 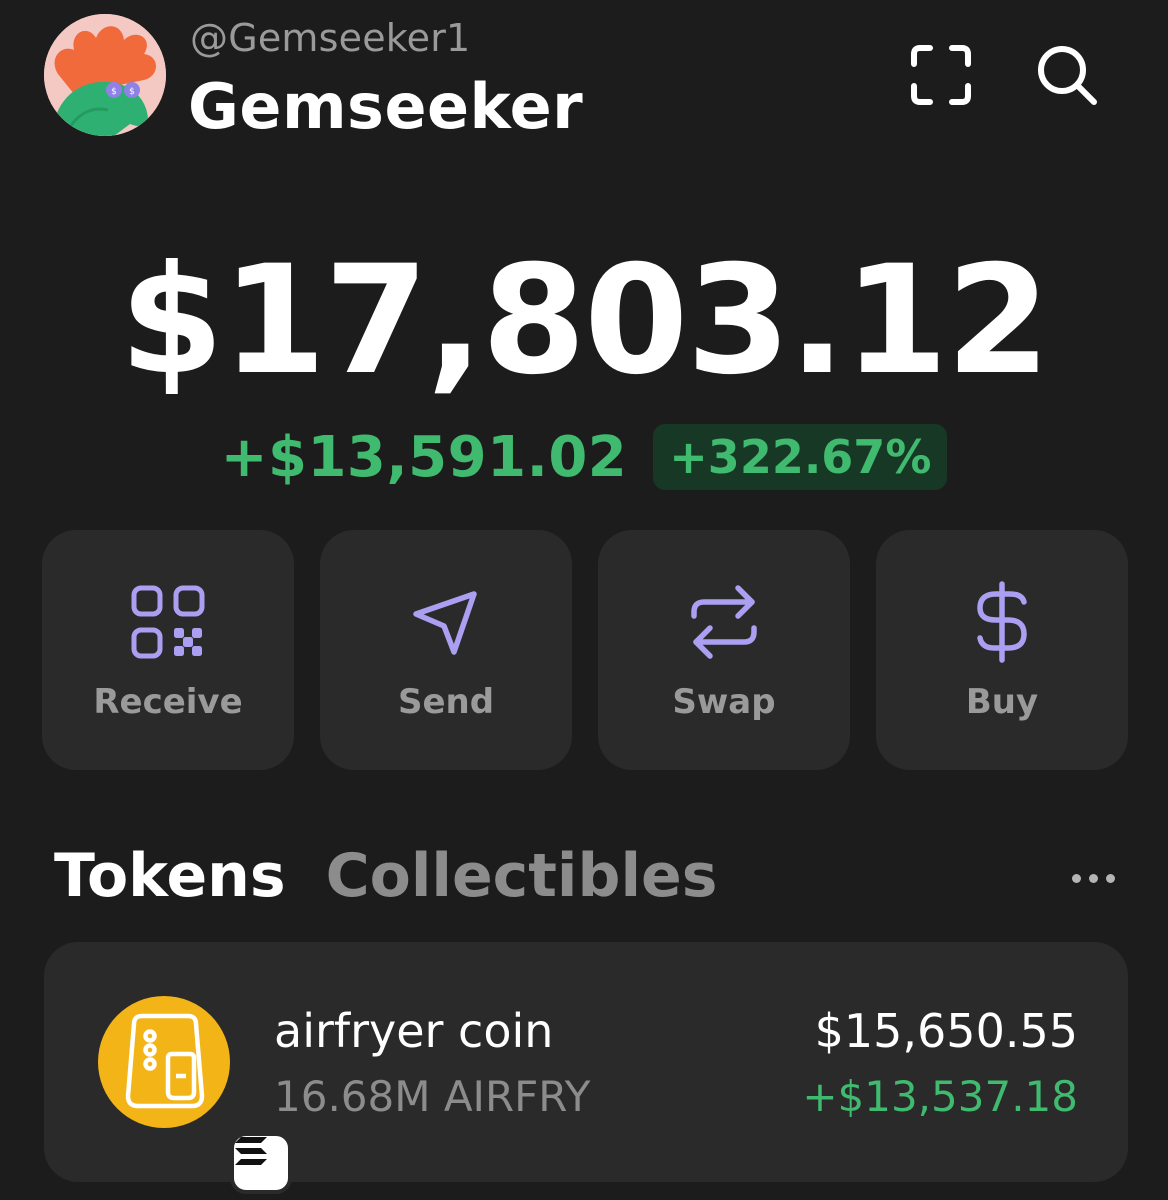 I want to click on buy-label: Buy, so click(x=1002, y=702).